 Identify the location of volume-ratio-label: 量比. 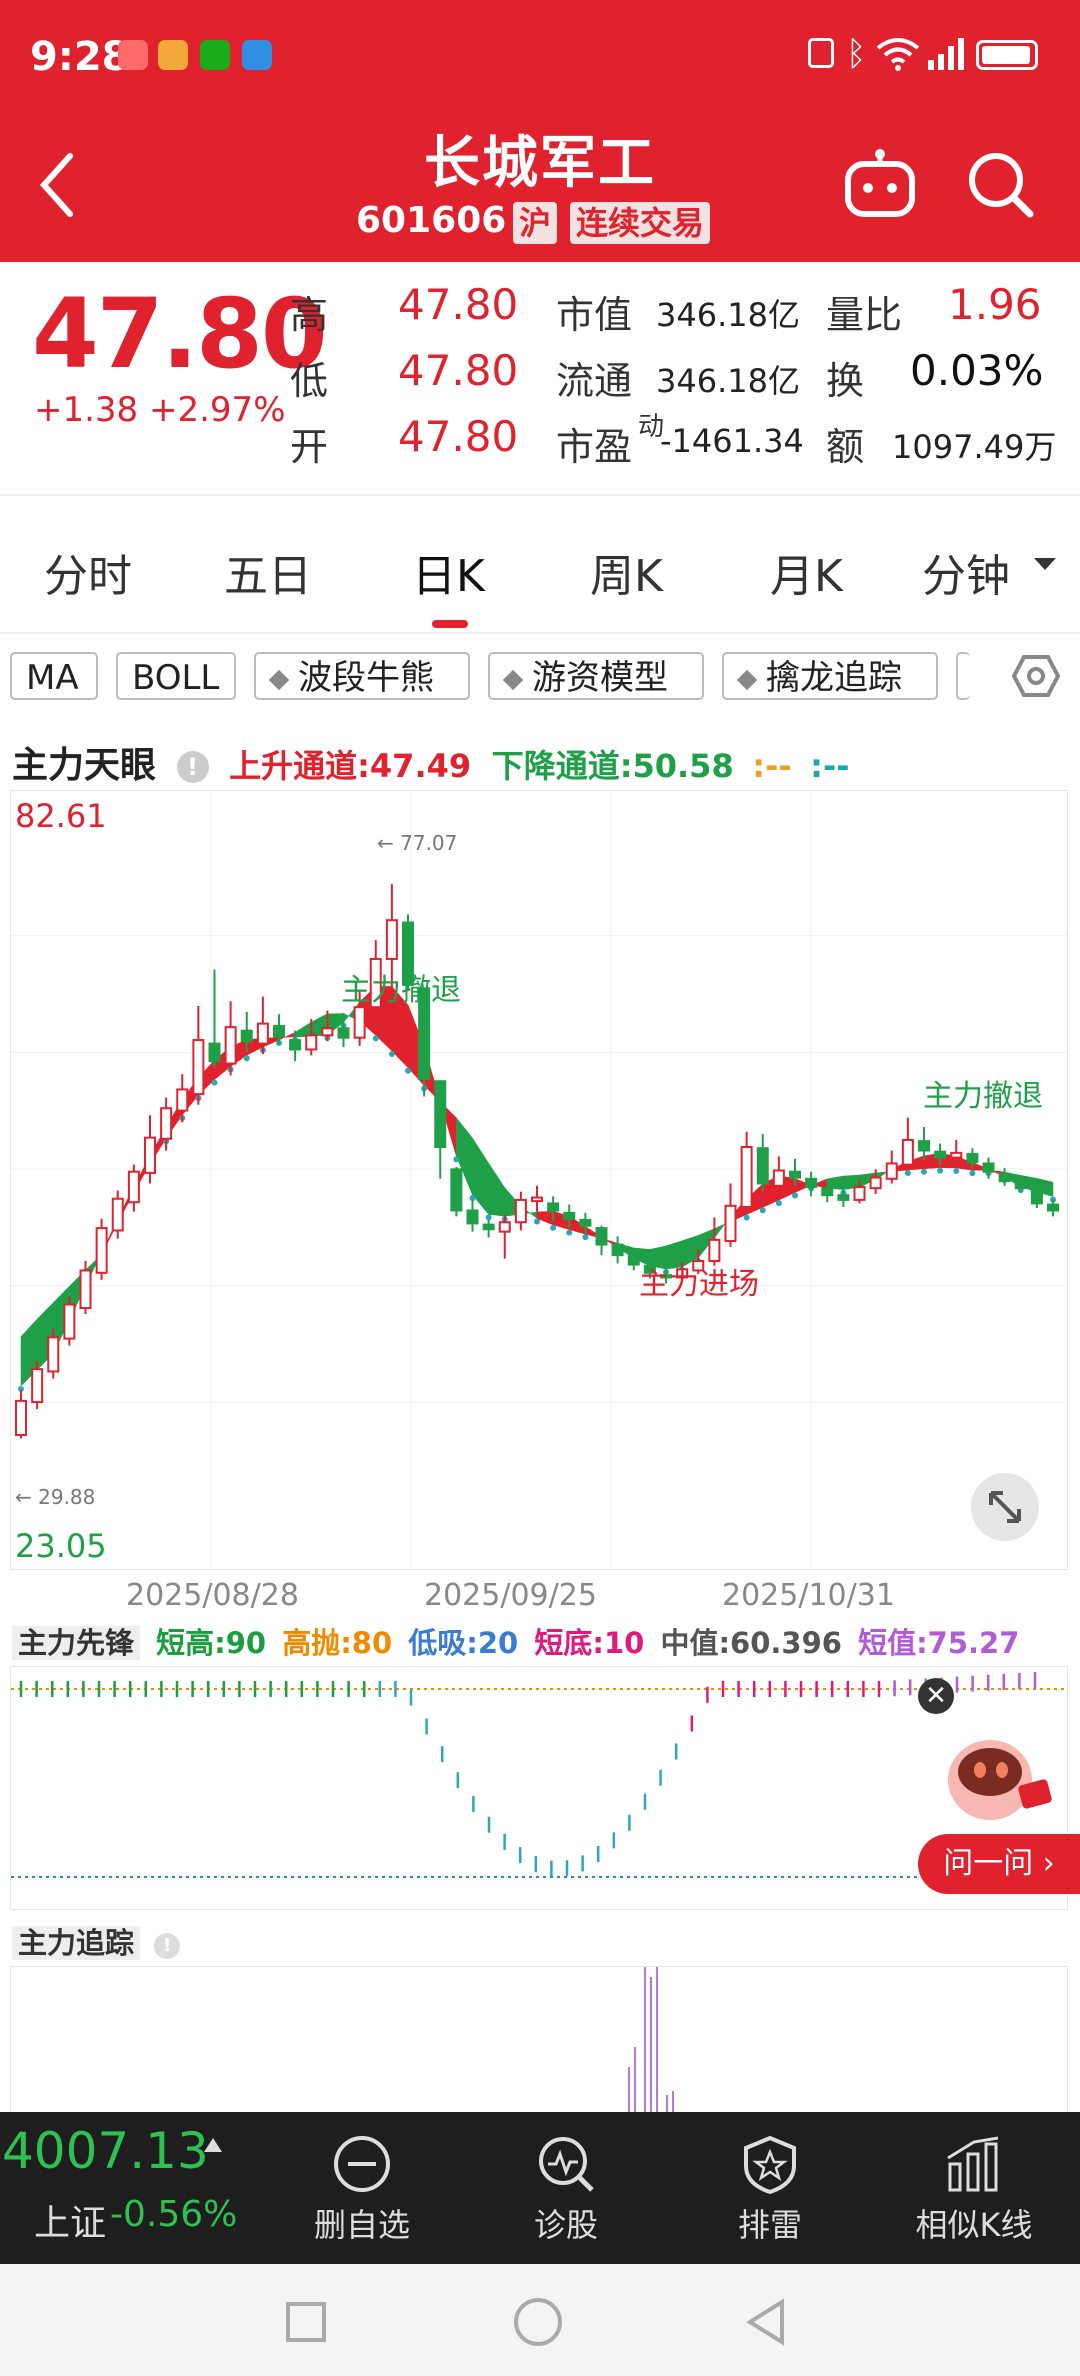
(864, 315).